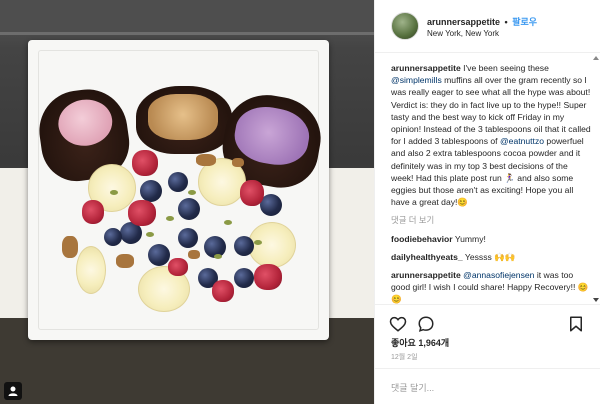 The height and width of the screenshot is (405, 600). What do you see at coordinates (491, 239) in the screenshot?
I see `comment-item: foodiebehavior Yummy!` at bounding box center [491, 239].